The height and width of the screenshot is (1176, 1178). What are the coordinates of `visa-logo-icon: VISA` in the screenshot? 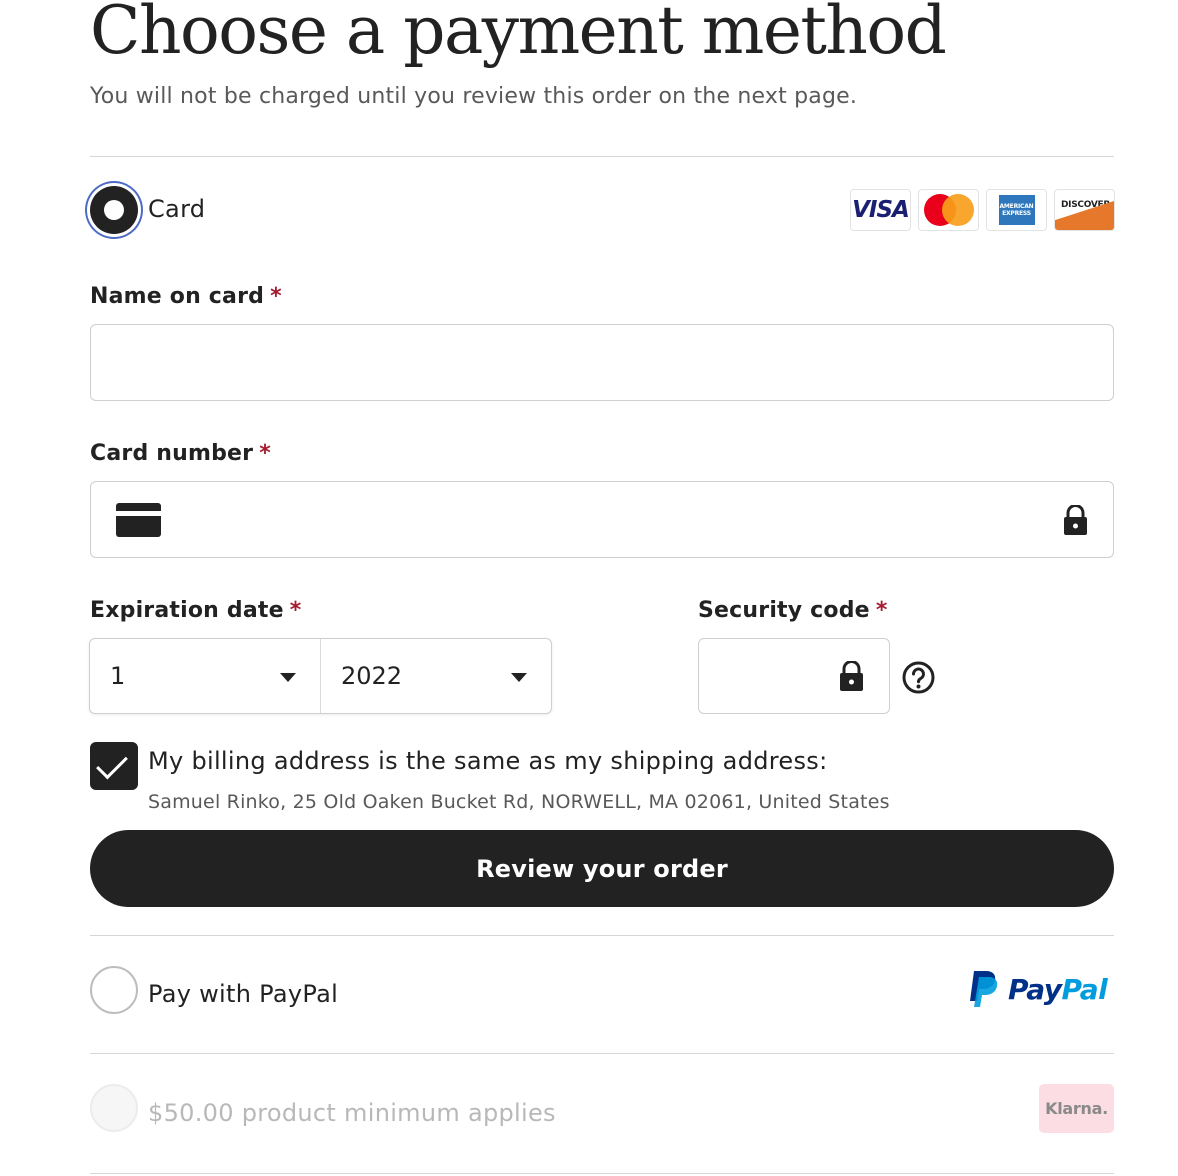 It's located at (880, 210).